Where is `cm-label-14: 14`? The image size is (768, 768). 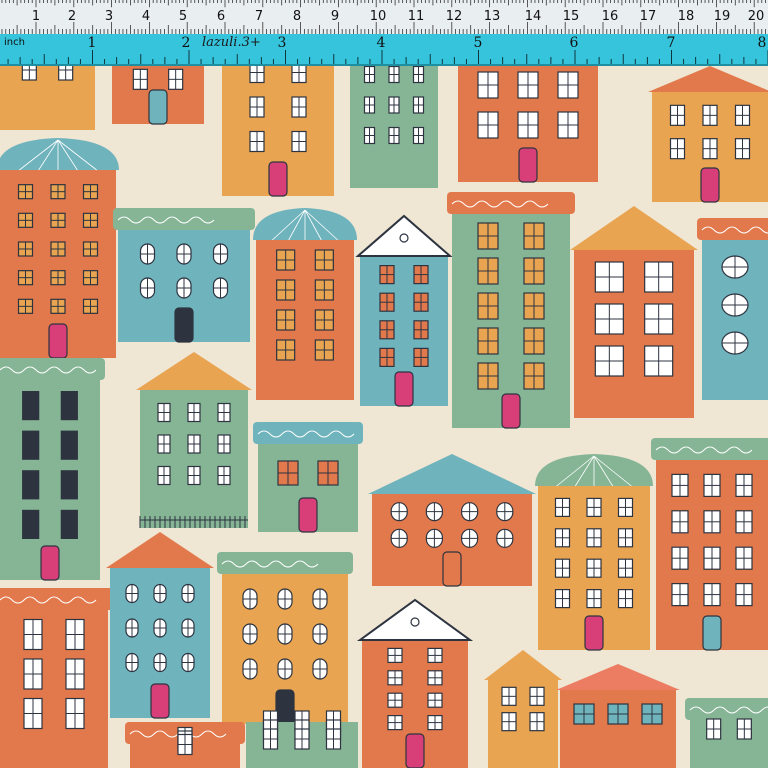 cm-label-14: 14 is located at coordinates (533, 16).